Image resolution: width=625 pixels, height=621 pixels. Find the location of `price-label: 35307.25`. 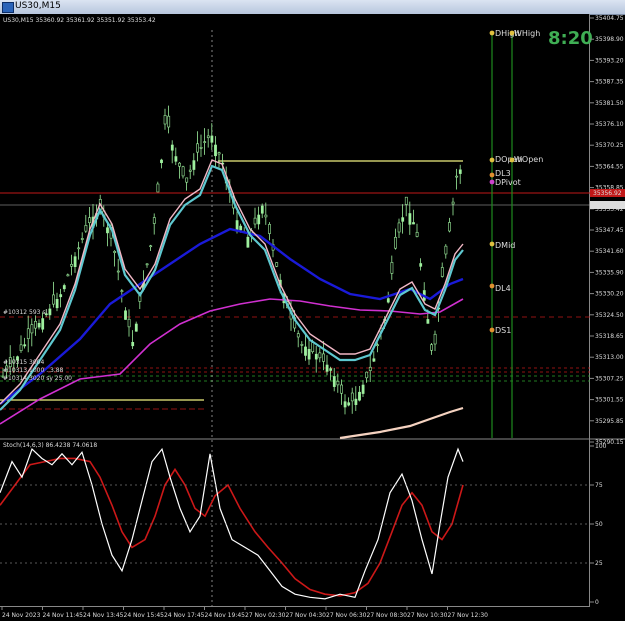

price-label: 35307.25 is located at coordinates (609, 378).